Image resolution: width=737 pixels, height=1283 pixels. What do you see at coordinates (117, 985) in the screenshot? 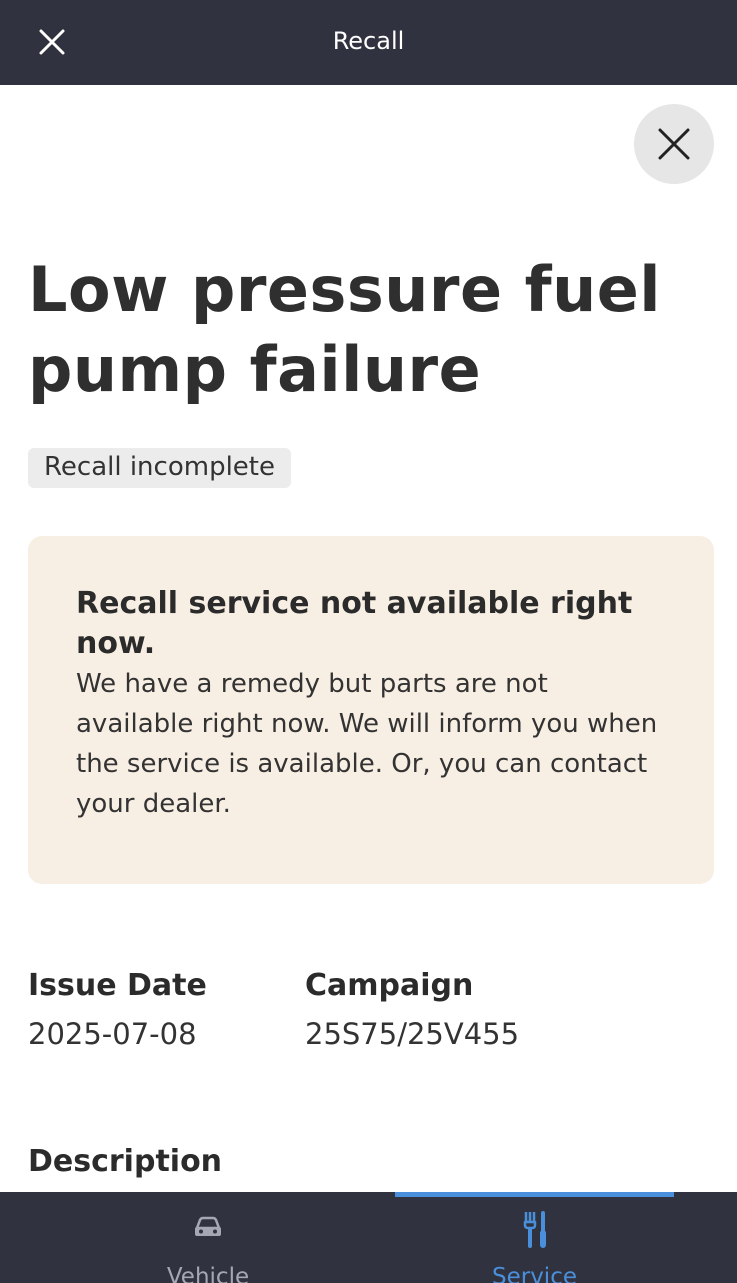
I see `issue-date-label: Issue Date` at bounding box center [117, 985].